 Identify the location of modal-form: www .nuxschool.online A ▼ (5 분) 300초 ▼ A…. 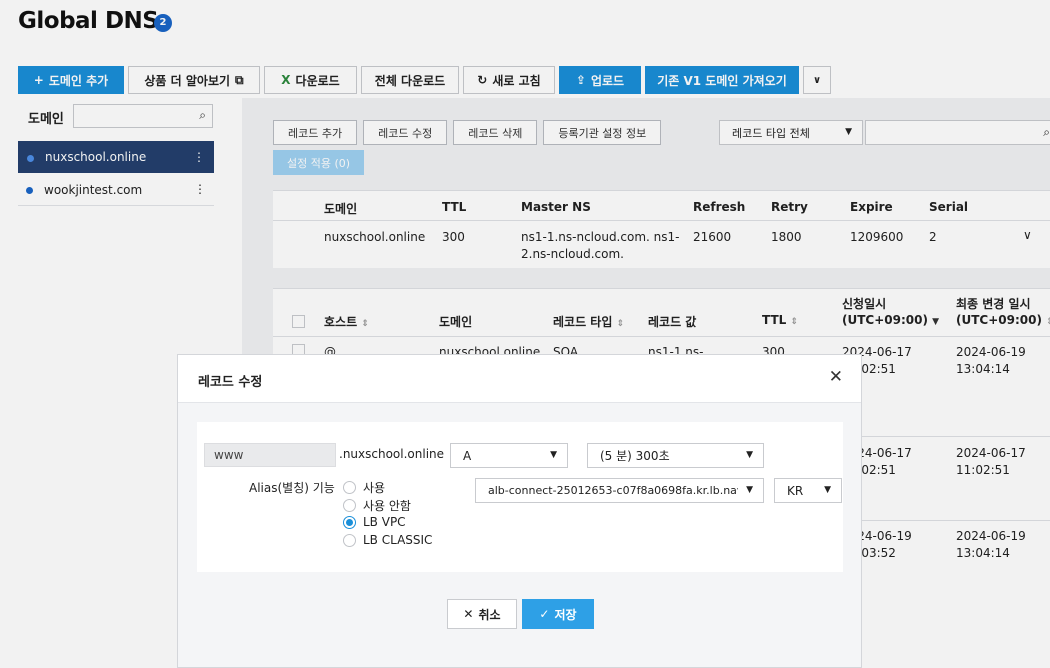
(520, 497).